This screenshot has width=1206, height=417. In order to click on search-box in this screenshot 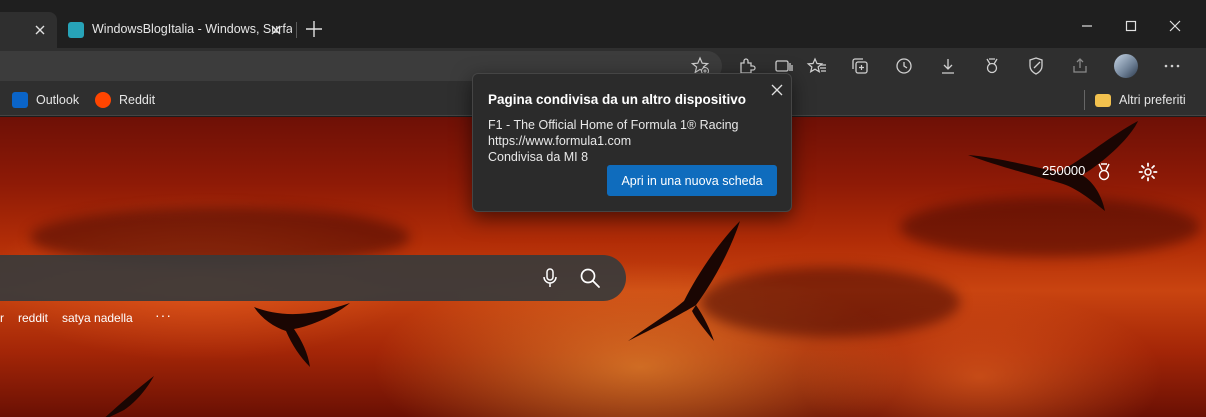, I will do `click(313, 278)`.